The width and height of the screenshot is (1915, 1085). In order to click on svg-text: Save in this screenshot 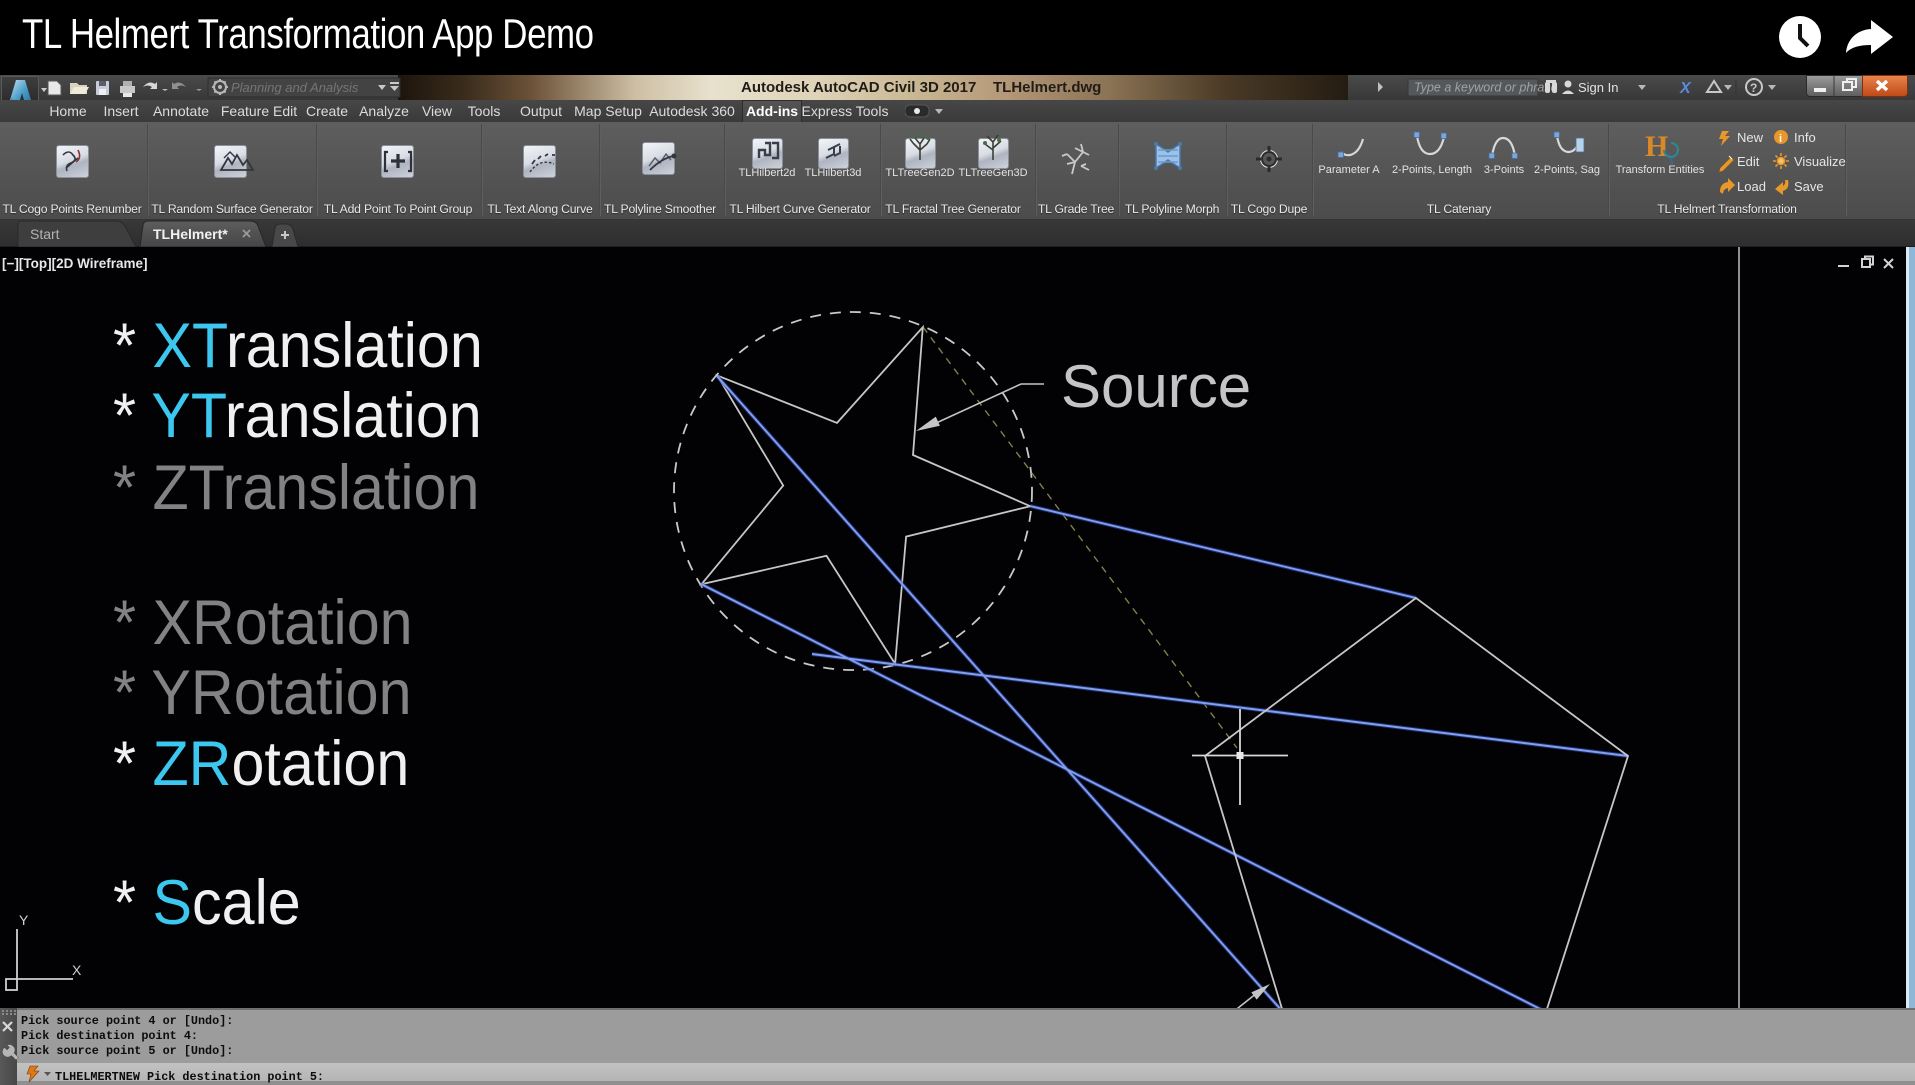, I will do `click(1809, 186)`.